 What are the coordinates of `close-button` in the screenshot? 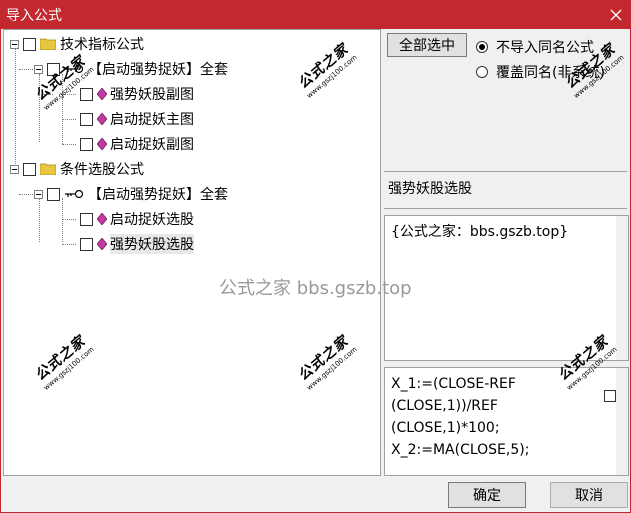 It's located at (616, 14).